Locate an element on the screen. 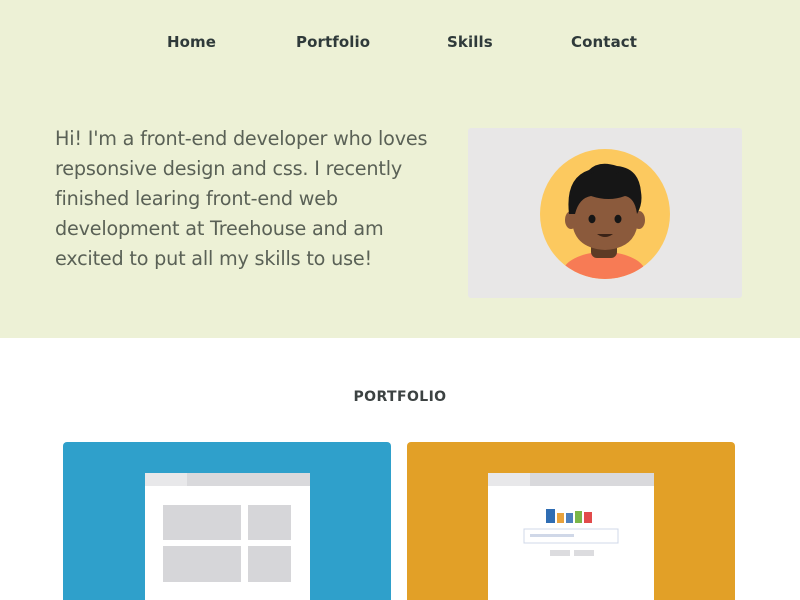  portfolio-card-search is located at coordinates (571, 521).